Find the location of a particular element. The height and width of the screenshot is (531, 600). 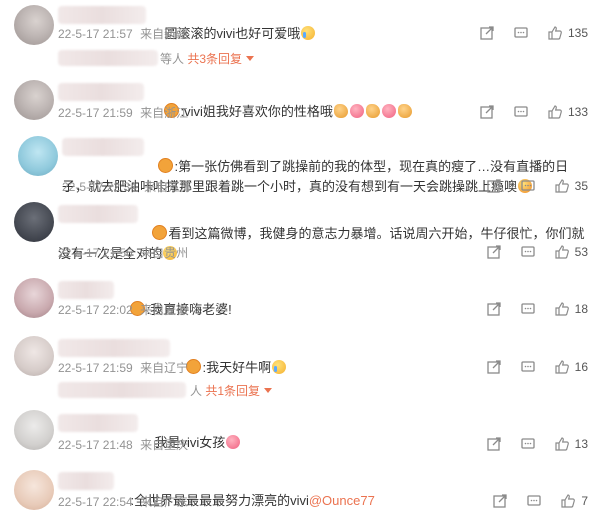

like-button: 18 is located at coordinates (571, 309).